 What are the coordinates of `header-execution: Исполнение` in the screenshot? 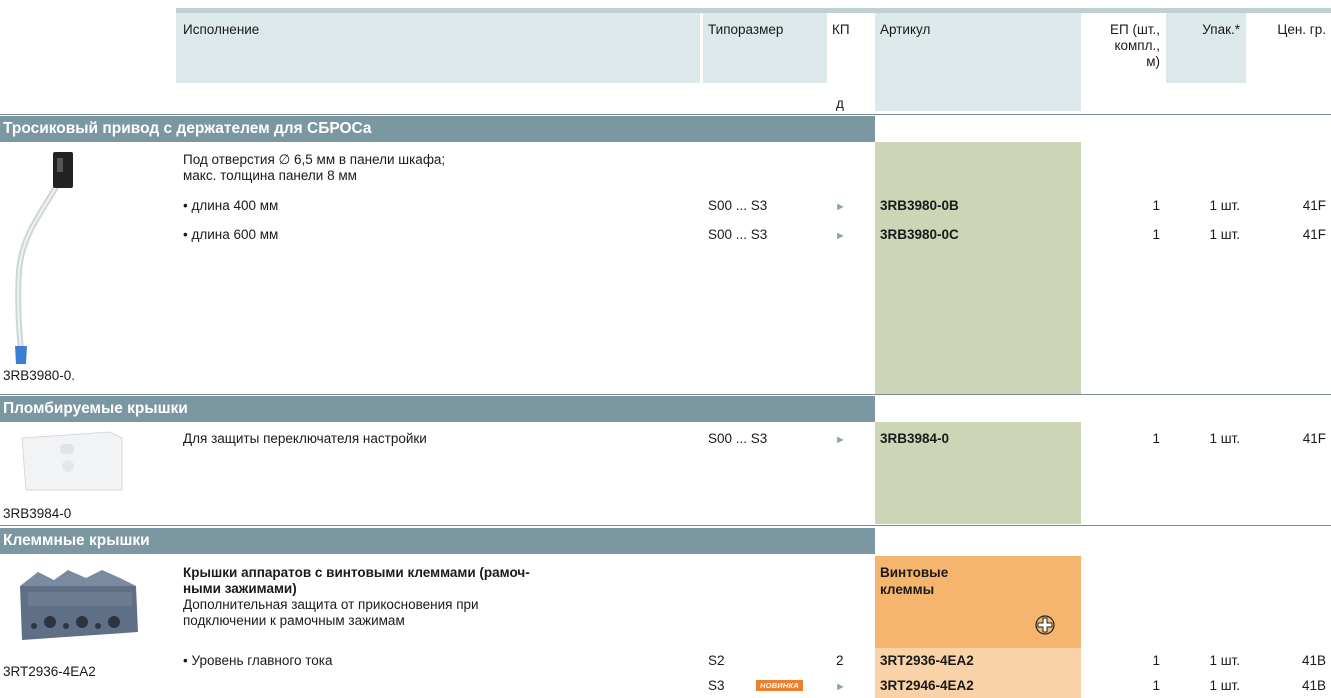 It's located at (221, 29).